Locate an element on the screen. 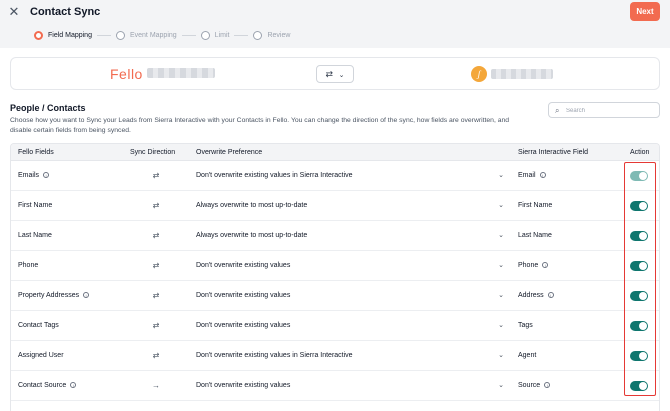 Image resolution: width=670 pixels, height=411 pixels. redacted-account-right is located at coordinates (522, 74).